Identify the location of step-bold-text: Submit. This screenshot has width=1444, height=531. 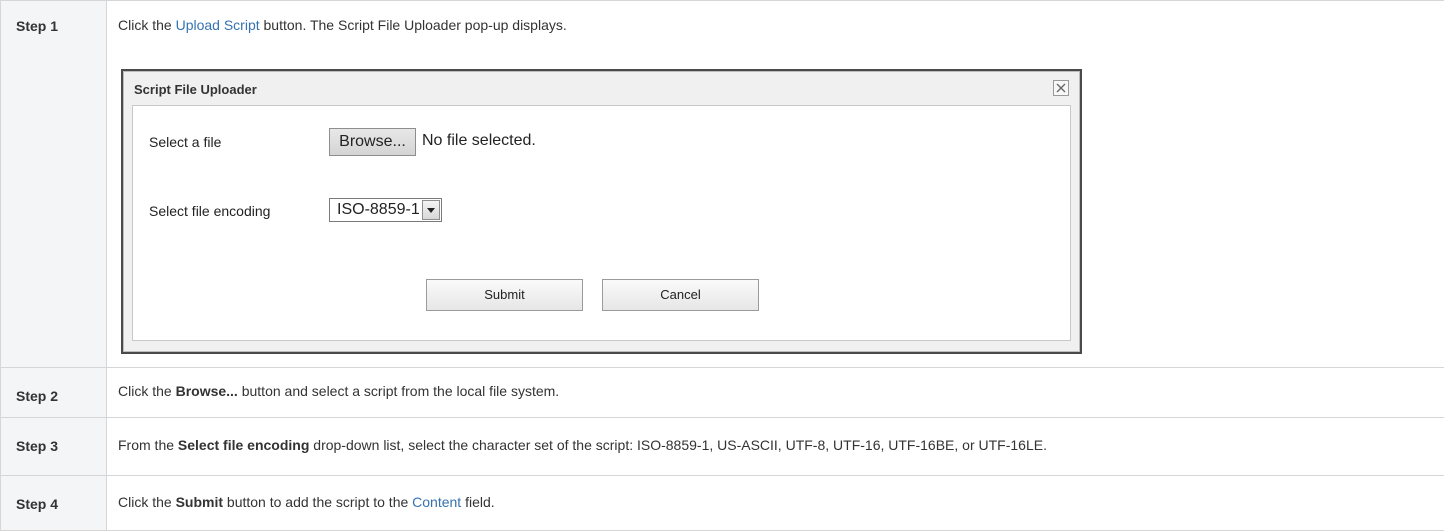
(199, 502).